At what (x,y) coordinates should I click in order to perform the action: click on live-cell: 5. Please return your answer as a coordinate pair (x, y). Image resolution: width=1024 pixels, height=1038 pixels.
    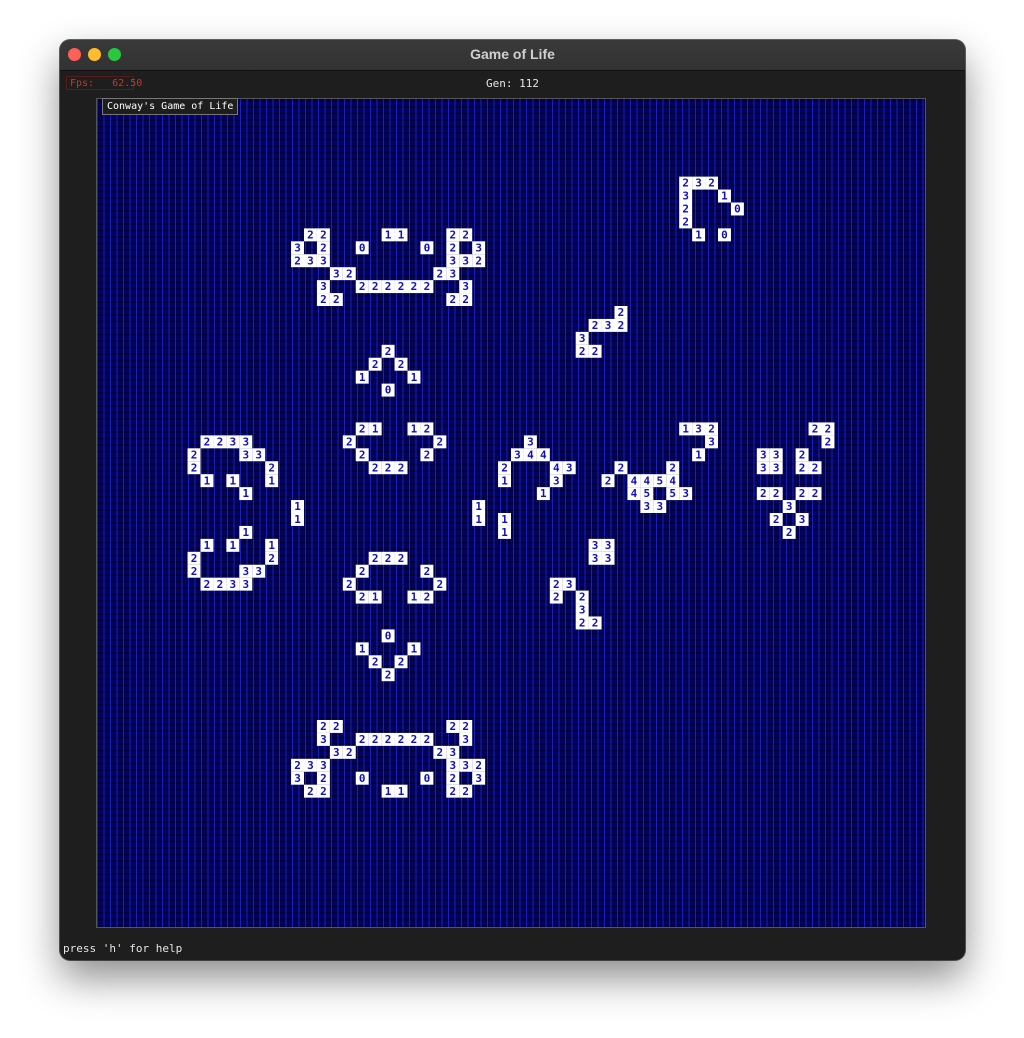
    Looking at the image, I should click on (647, 493).